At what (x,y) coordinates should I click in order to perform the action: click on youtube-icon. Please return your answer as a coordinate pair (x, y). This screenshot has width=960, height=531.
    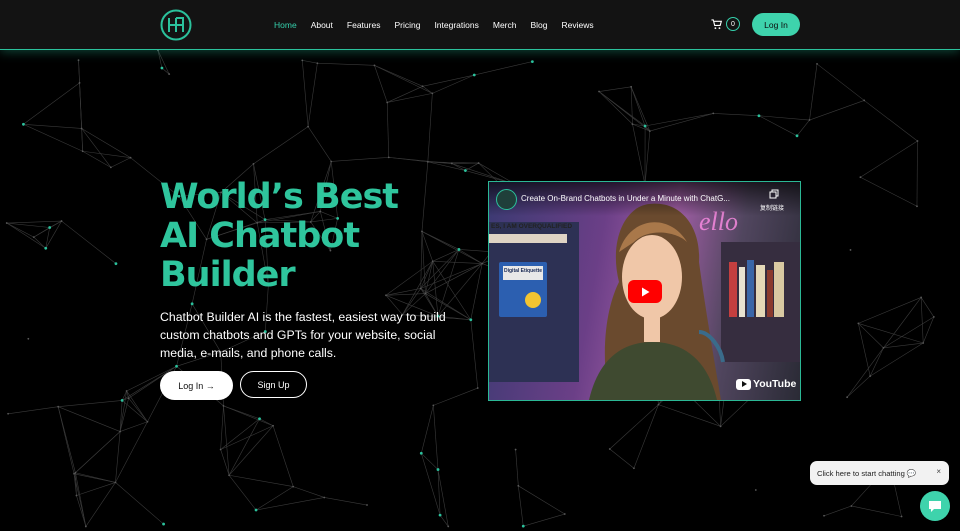
    Looking at the image, I should click on (743, 384).